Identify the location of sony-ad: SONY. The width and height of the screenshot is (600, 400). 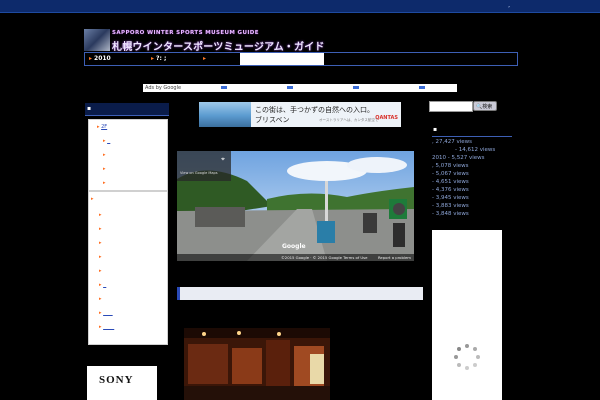
(122, 383).